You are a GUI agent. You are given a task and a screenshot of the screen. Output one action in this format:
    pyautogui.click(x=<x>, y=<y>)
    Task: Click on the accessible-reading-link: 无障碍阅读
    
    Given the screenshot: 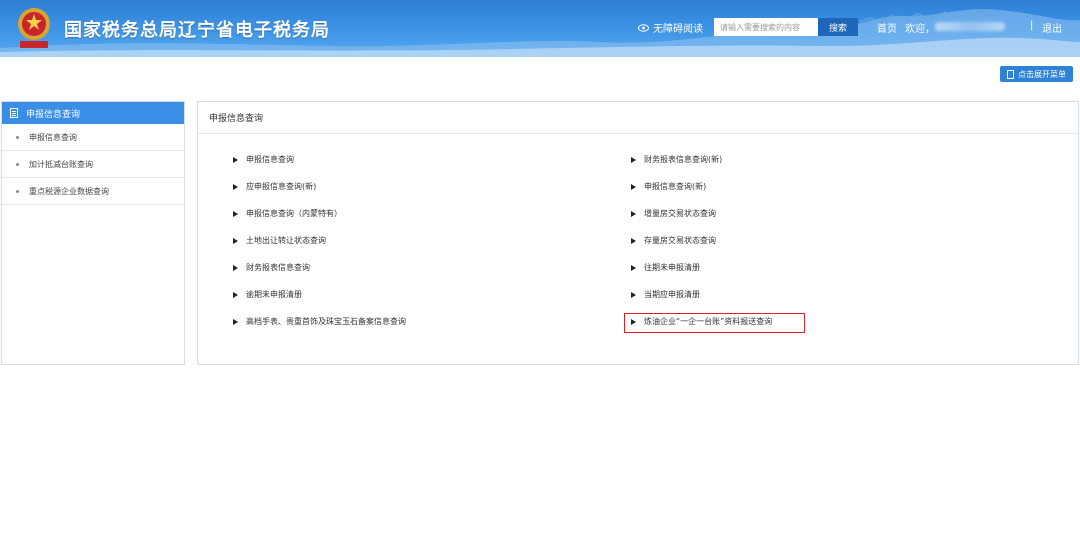 What is the action you would take?
    pyautogui.click(x=670, y=27)
    